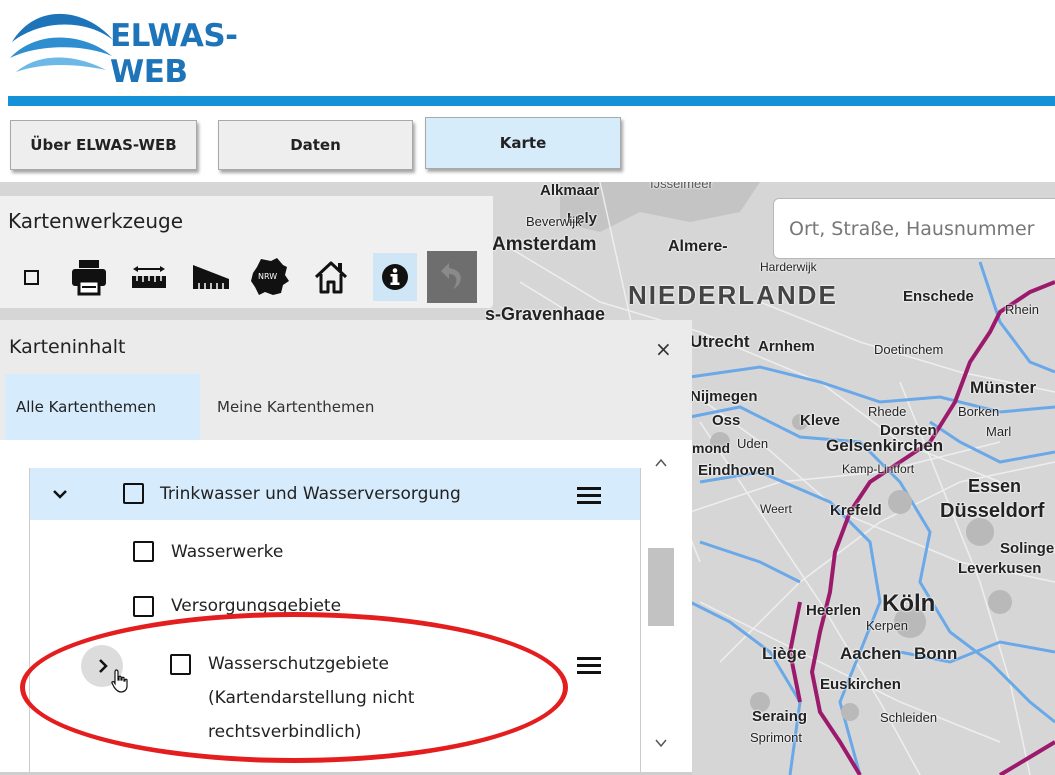 The image size is (1055, 775). Describe the element at coordinates (878, 469) in the screenshot. I see `map-label-kamp-lintfort: Kamp-Lintfort` at that location.